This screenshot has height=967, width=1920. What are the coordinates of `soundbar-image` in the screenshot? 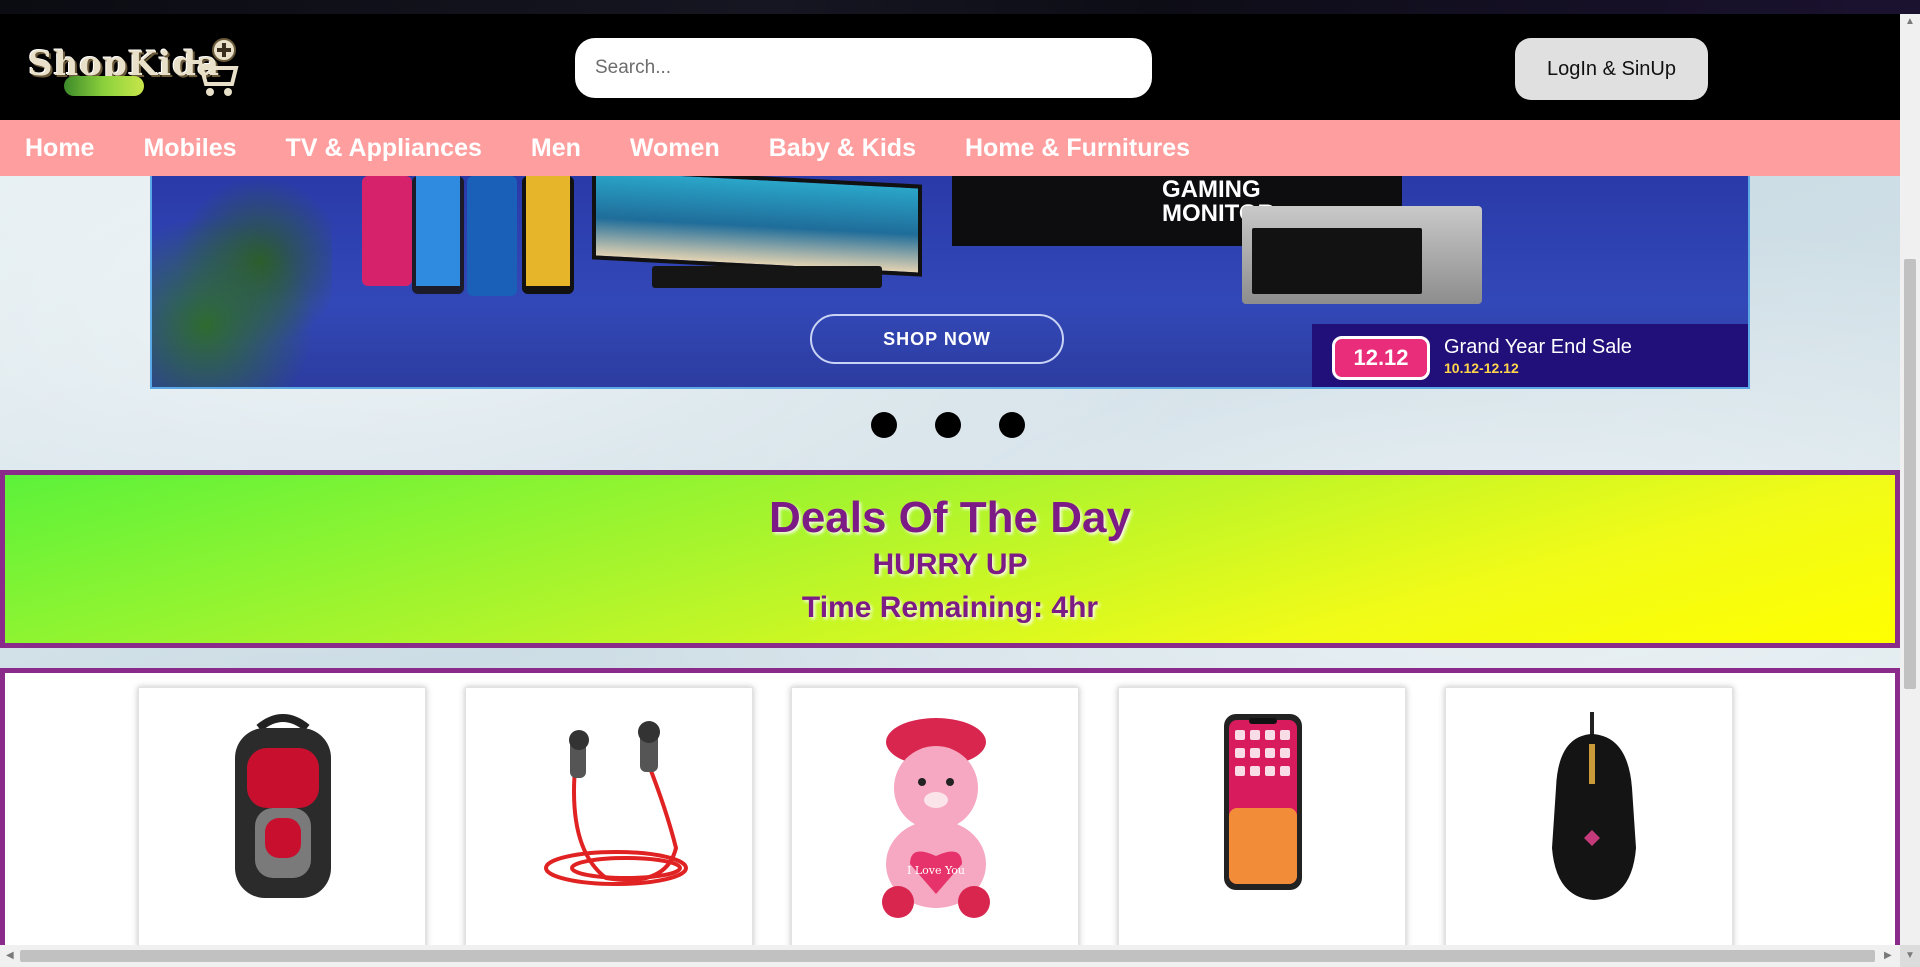 It's located at (767, 277).